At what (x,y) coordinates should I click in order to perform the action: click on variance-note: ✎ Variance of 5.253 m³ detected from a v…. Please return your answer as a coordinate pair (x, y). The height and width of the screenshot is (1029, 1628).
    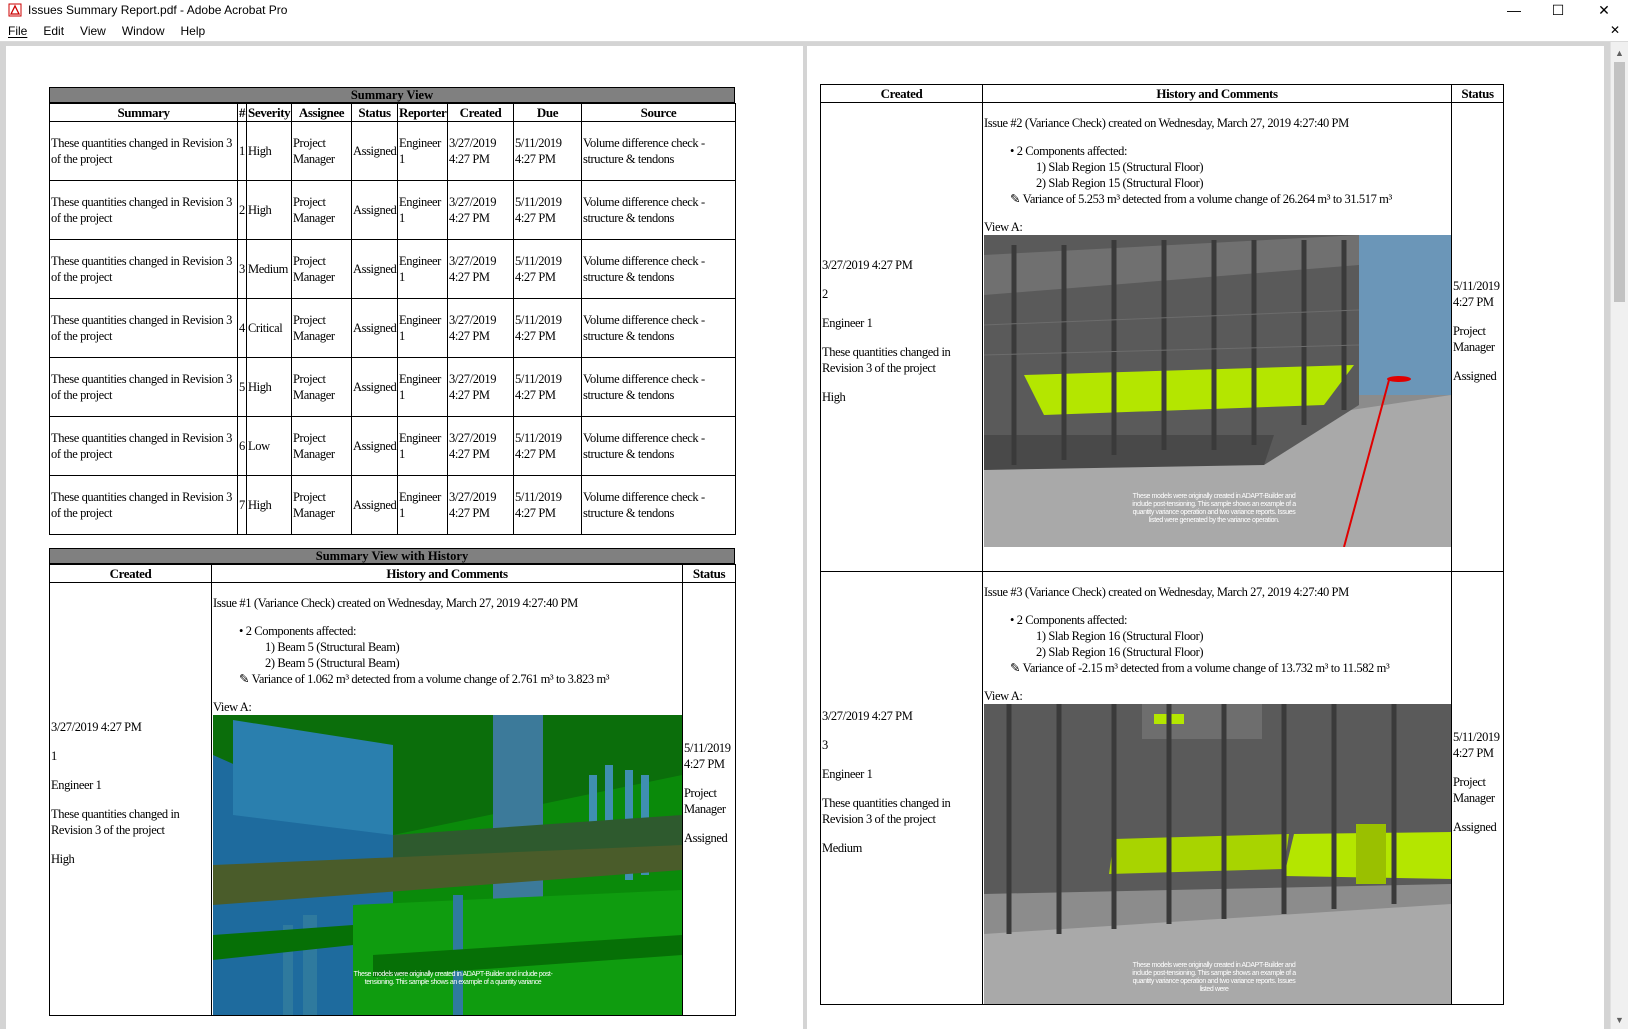
    Looking at the image, I should click on (1201, 199).